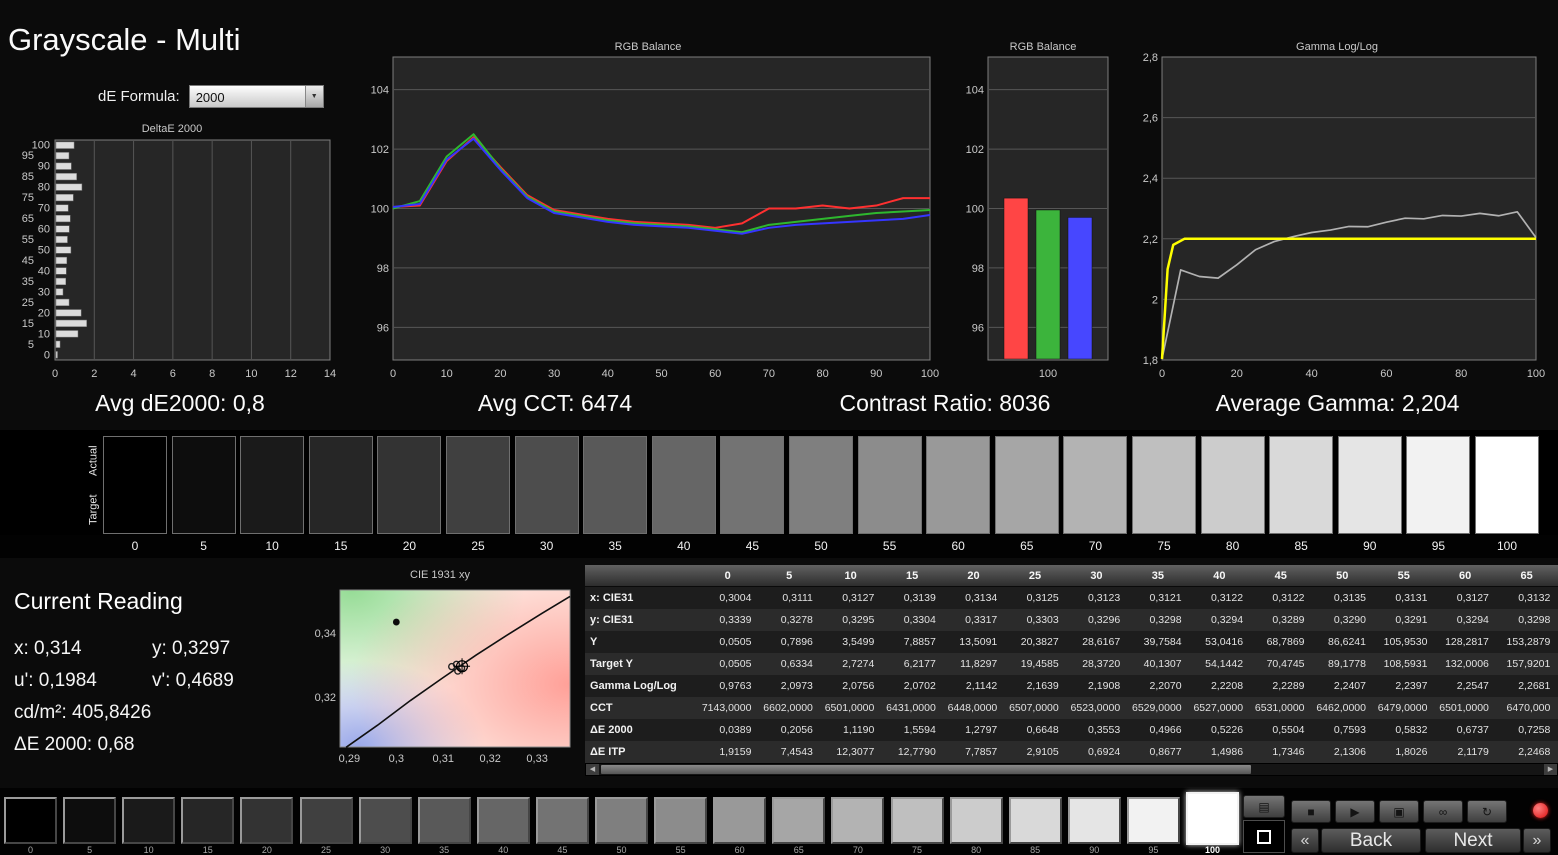 This screenshot has width=1558, height=855. Describe the element at coordinates (74, 744) in the screenshot. I see `reading-de2000: ΔE 2000: 0,68` at that location.